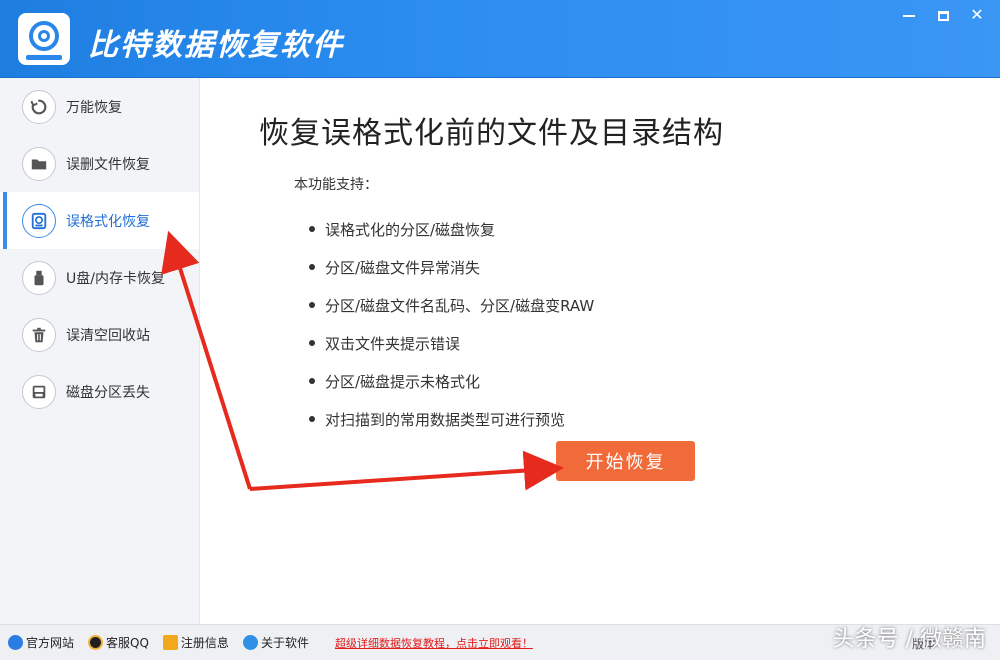 The width and height of the screenshot is (1000, 660). What do you see at coordinates (39, 391) in the screenshot?
I see `disk-partition-icon` at bounding box center [39, 391].